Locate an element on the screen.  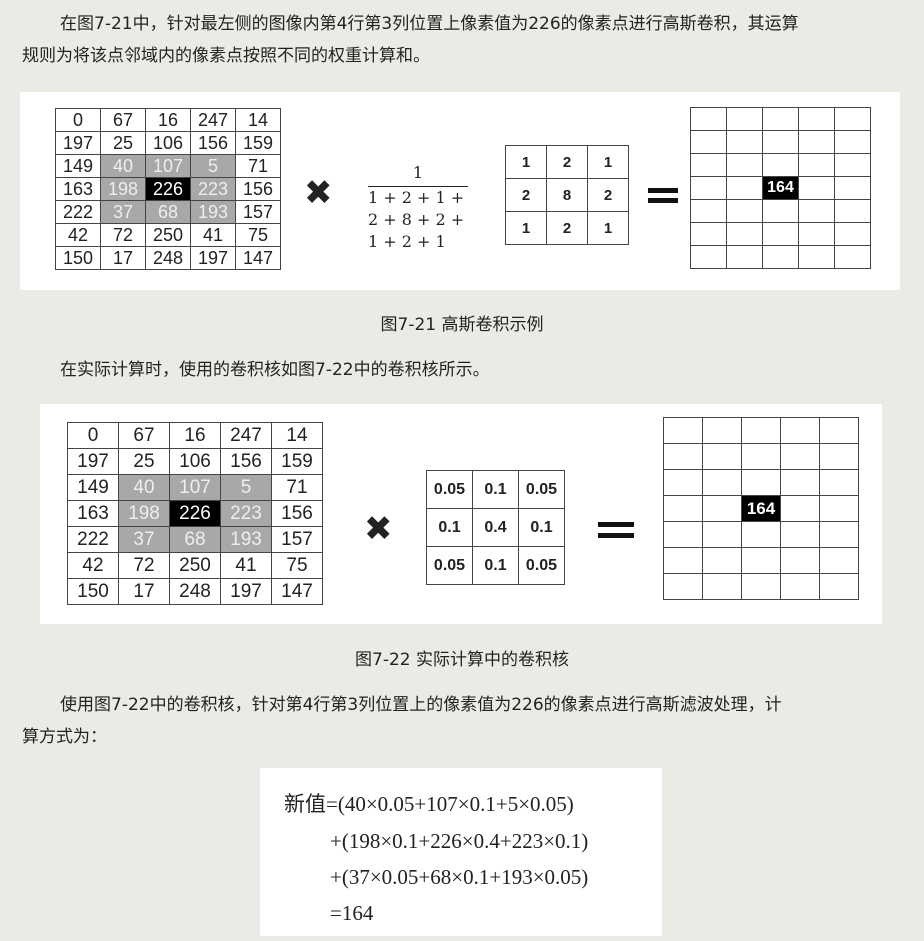
matrix-cell: 223 is located at coordinates (246, 513).